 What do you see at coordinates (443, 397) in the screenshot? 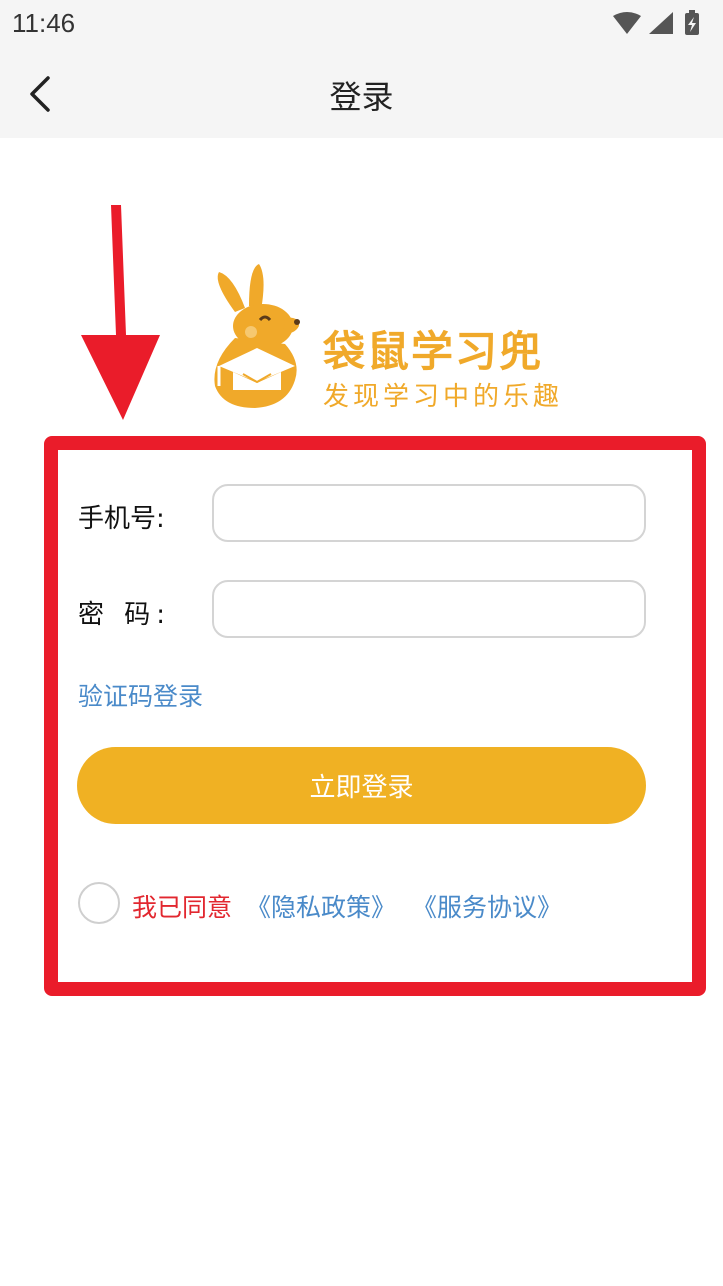
I see `logo-slogan: 发现学习中的乐趣` at bounding box center [443, 397].